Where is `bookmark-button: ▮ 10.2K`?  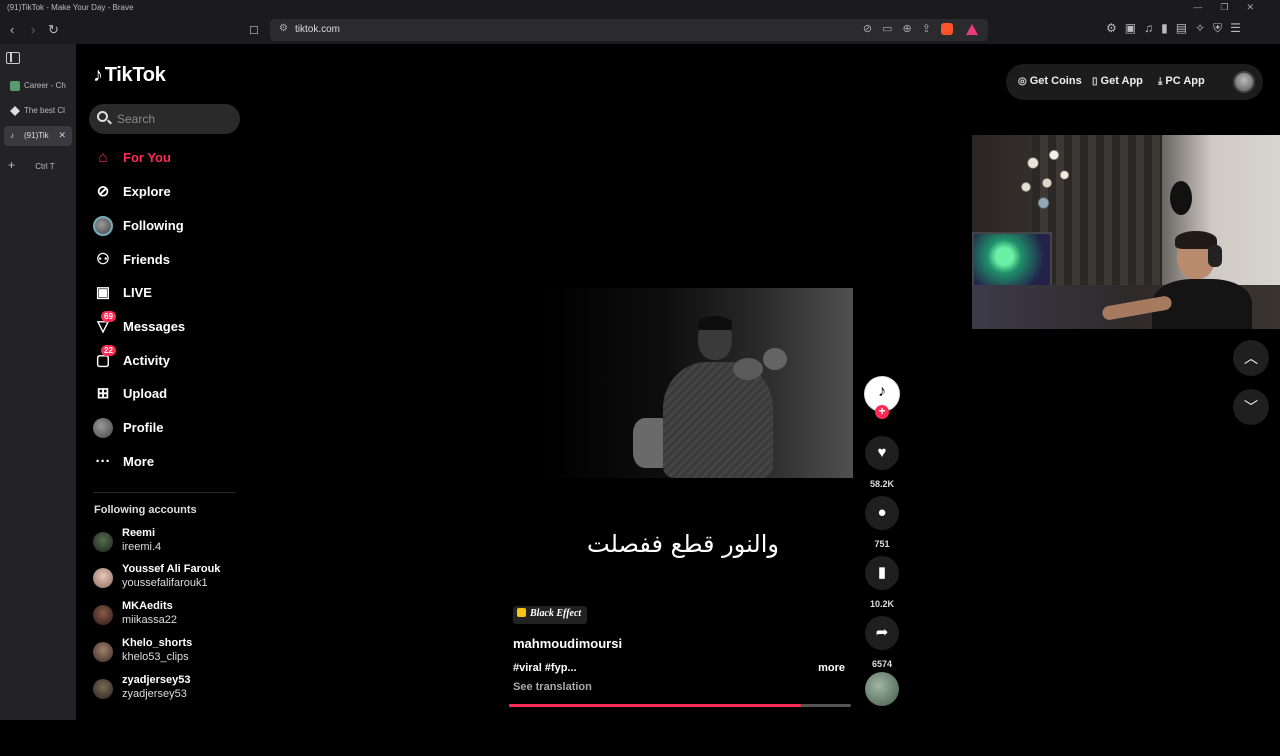 bookmark-button: ▮ 10.2K is located at coordinates (882, 582).